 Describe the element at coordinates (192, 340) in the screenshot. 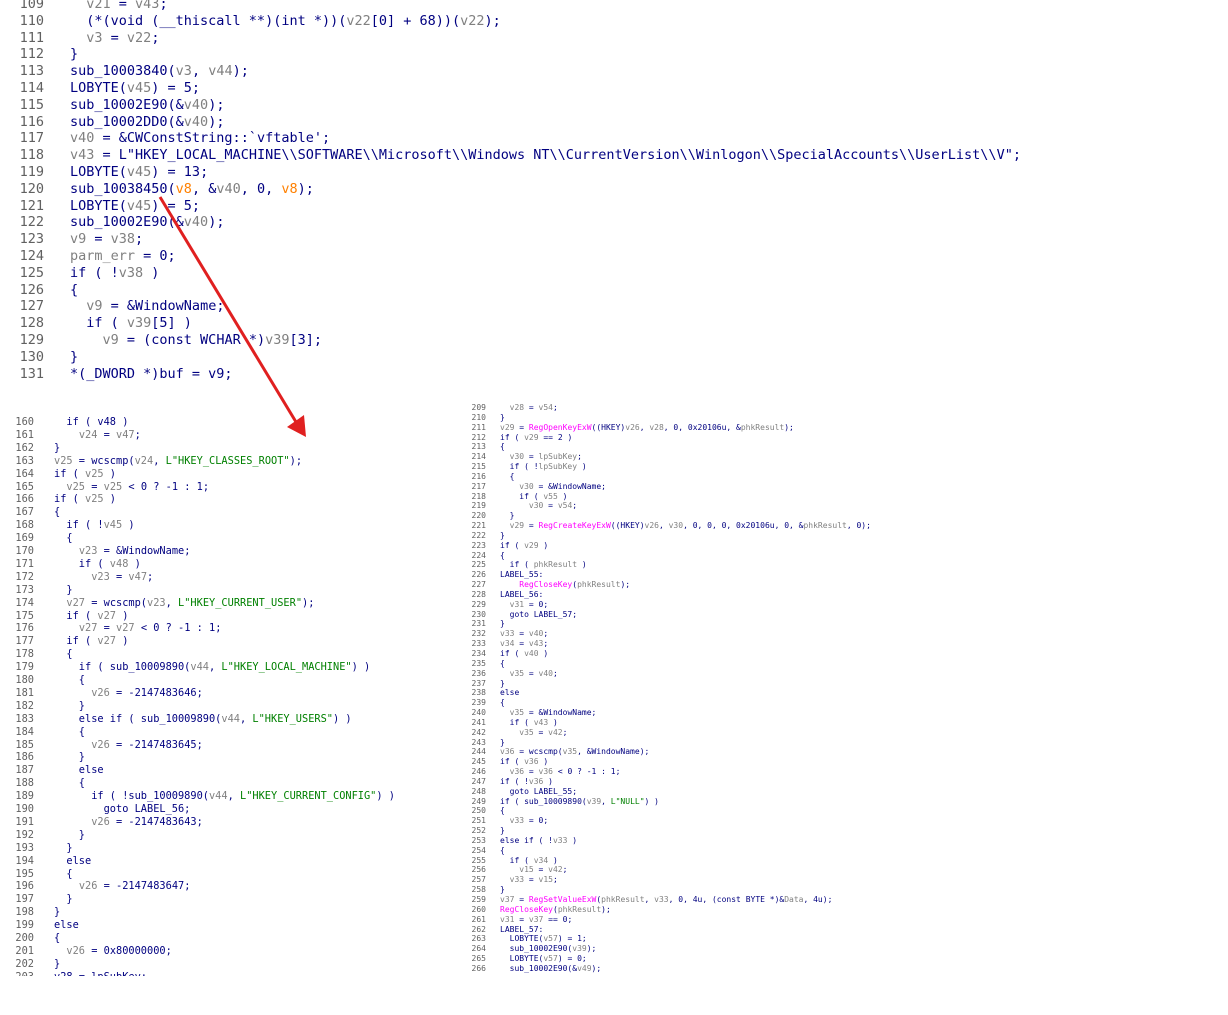

I see `code-token: = (const WCHAR *)` at that location.